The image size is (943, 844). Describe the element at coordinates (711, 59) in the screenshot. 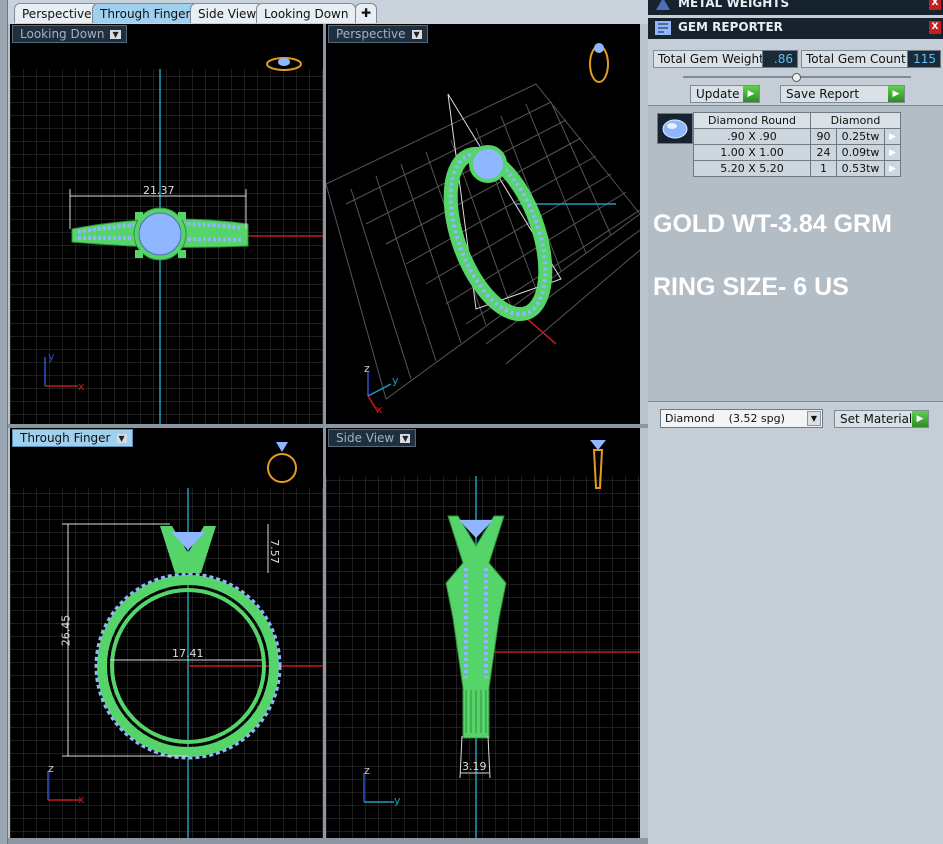

I see `total-gem-weight-label: Total Gem Weight` at that location.